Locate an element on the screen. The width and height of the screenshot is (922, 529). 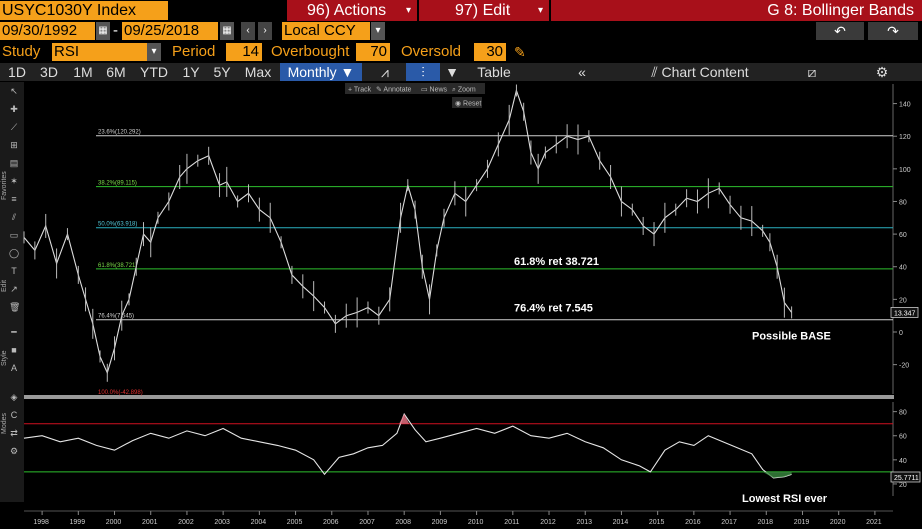
x-tick-label: 2005 is located at coordinates (295, 522).